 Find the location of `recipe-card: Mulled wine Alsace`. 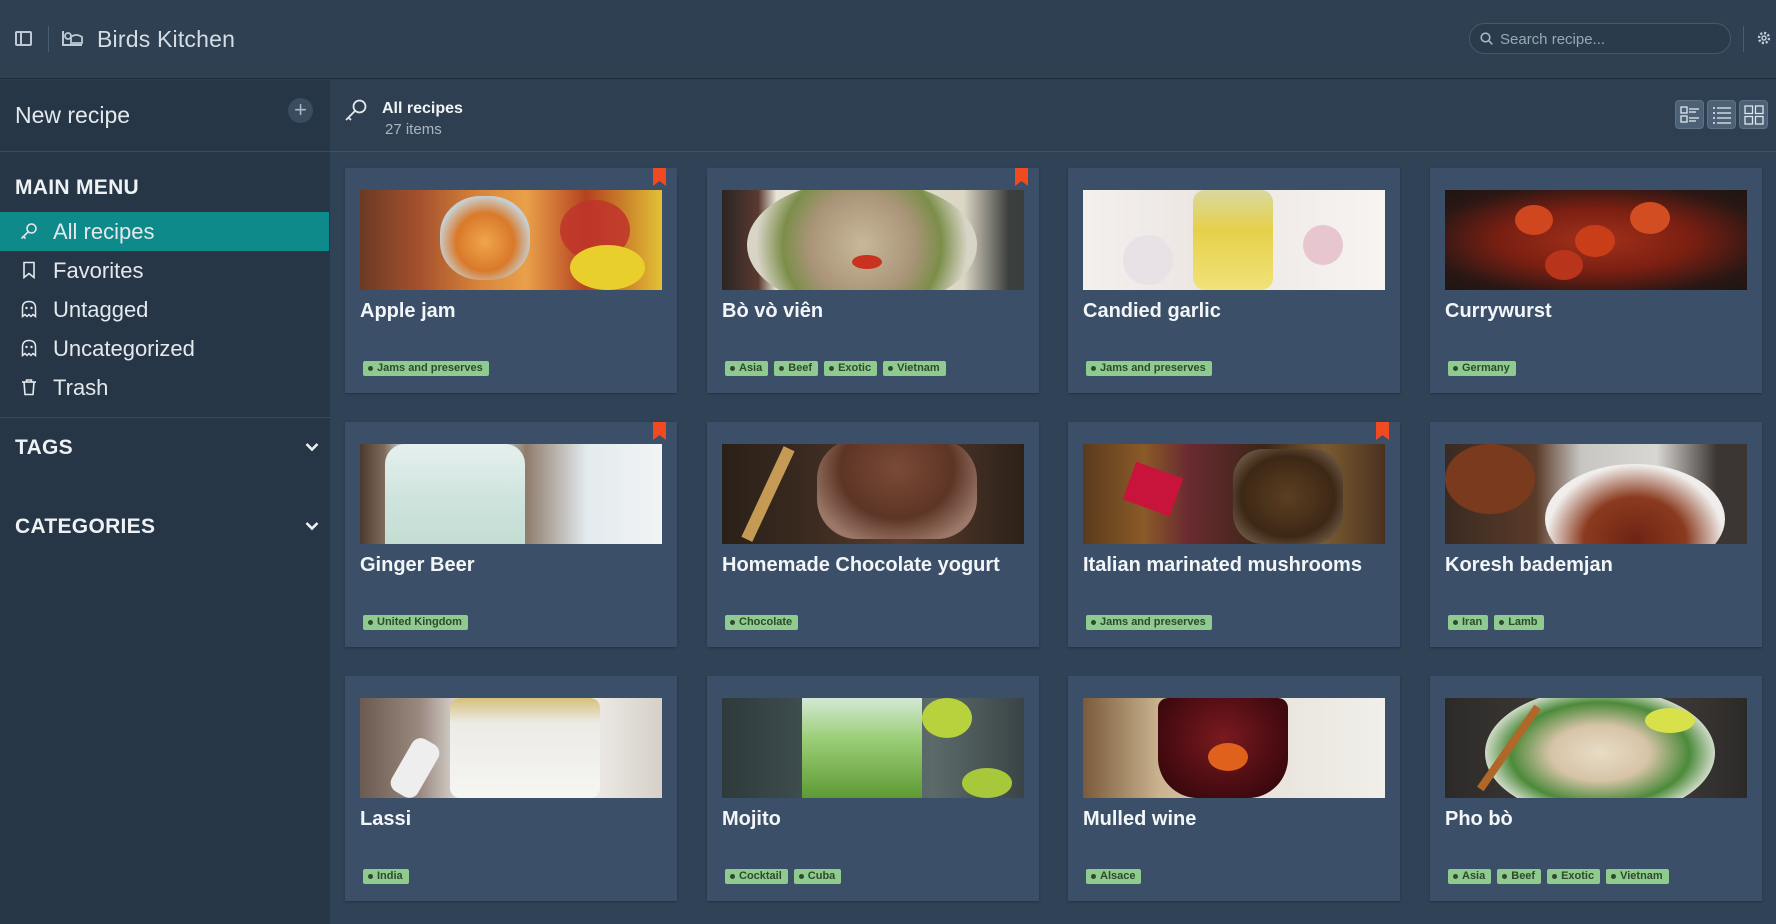

recipe-card: Mulled wine Alsace is located at coordinates (1234, 788).